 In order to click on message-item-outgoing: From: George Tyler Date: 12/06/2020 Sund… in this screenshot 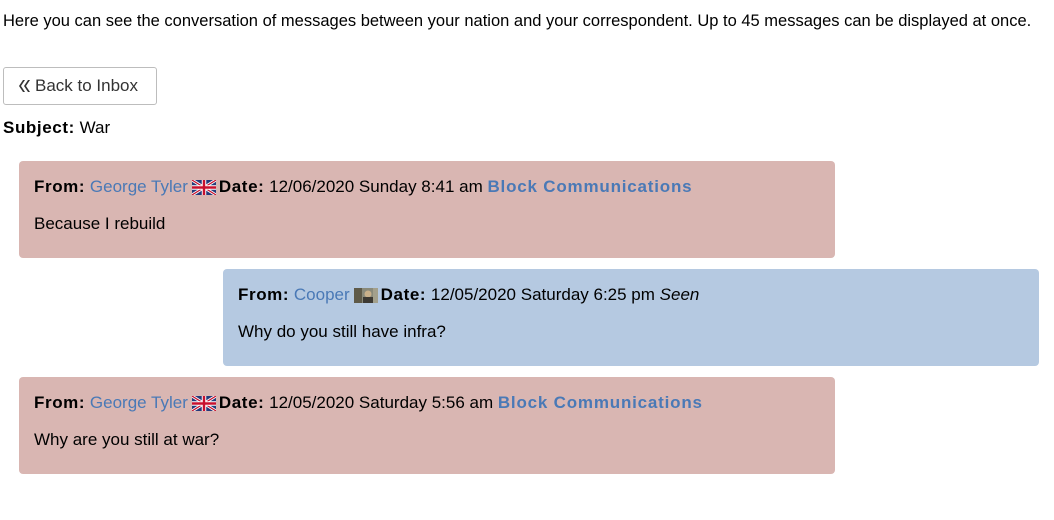, I will do `click(427, 209)`.